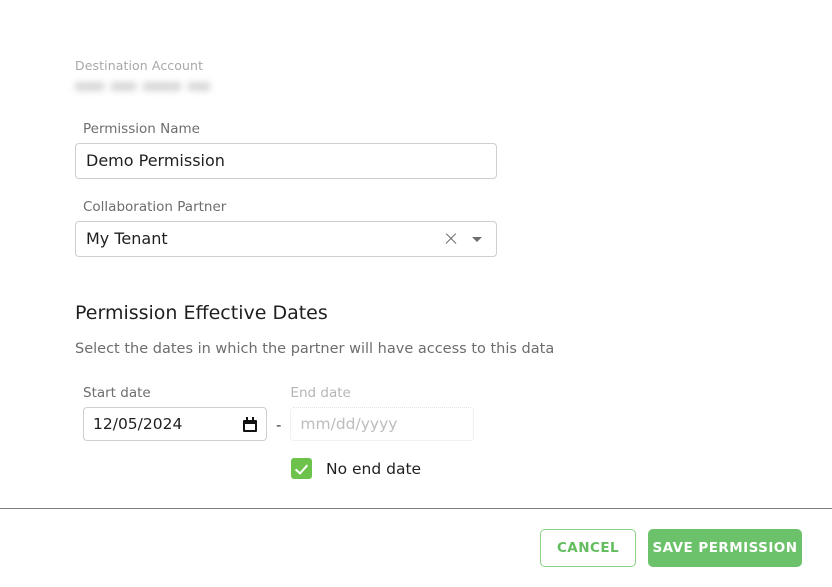 The width and height of the screenshot is (832, 587). What do you see at coordinates (725, 548) in the screenshot?
I see `save-permission-button: SAVE PERMISSION` at bounding box center [725, 548].